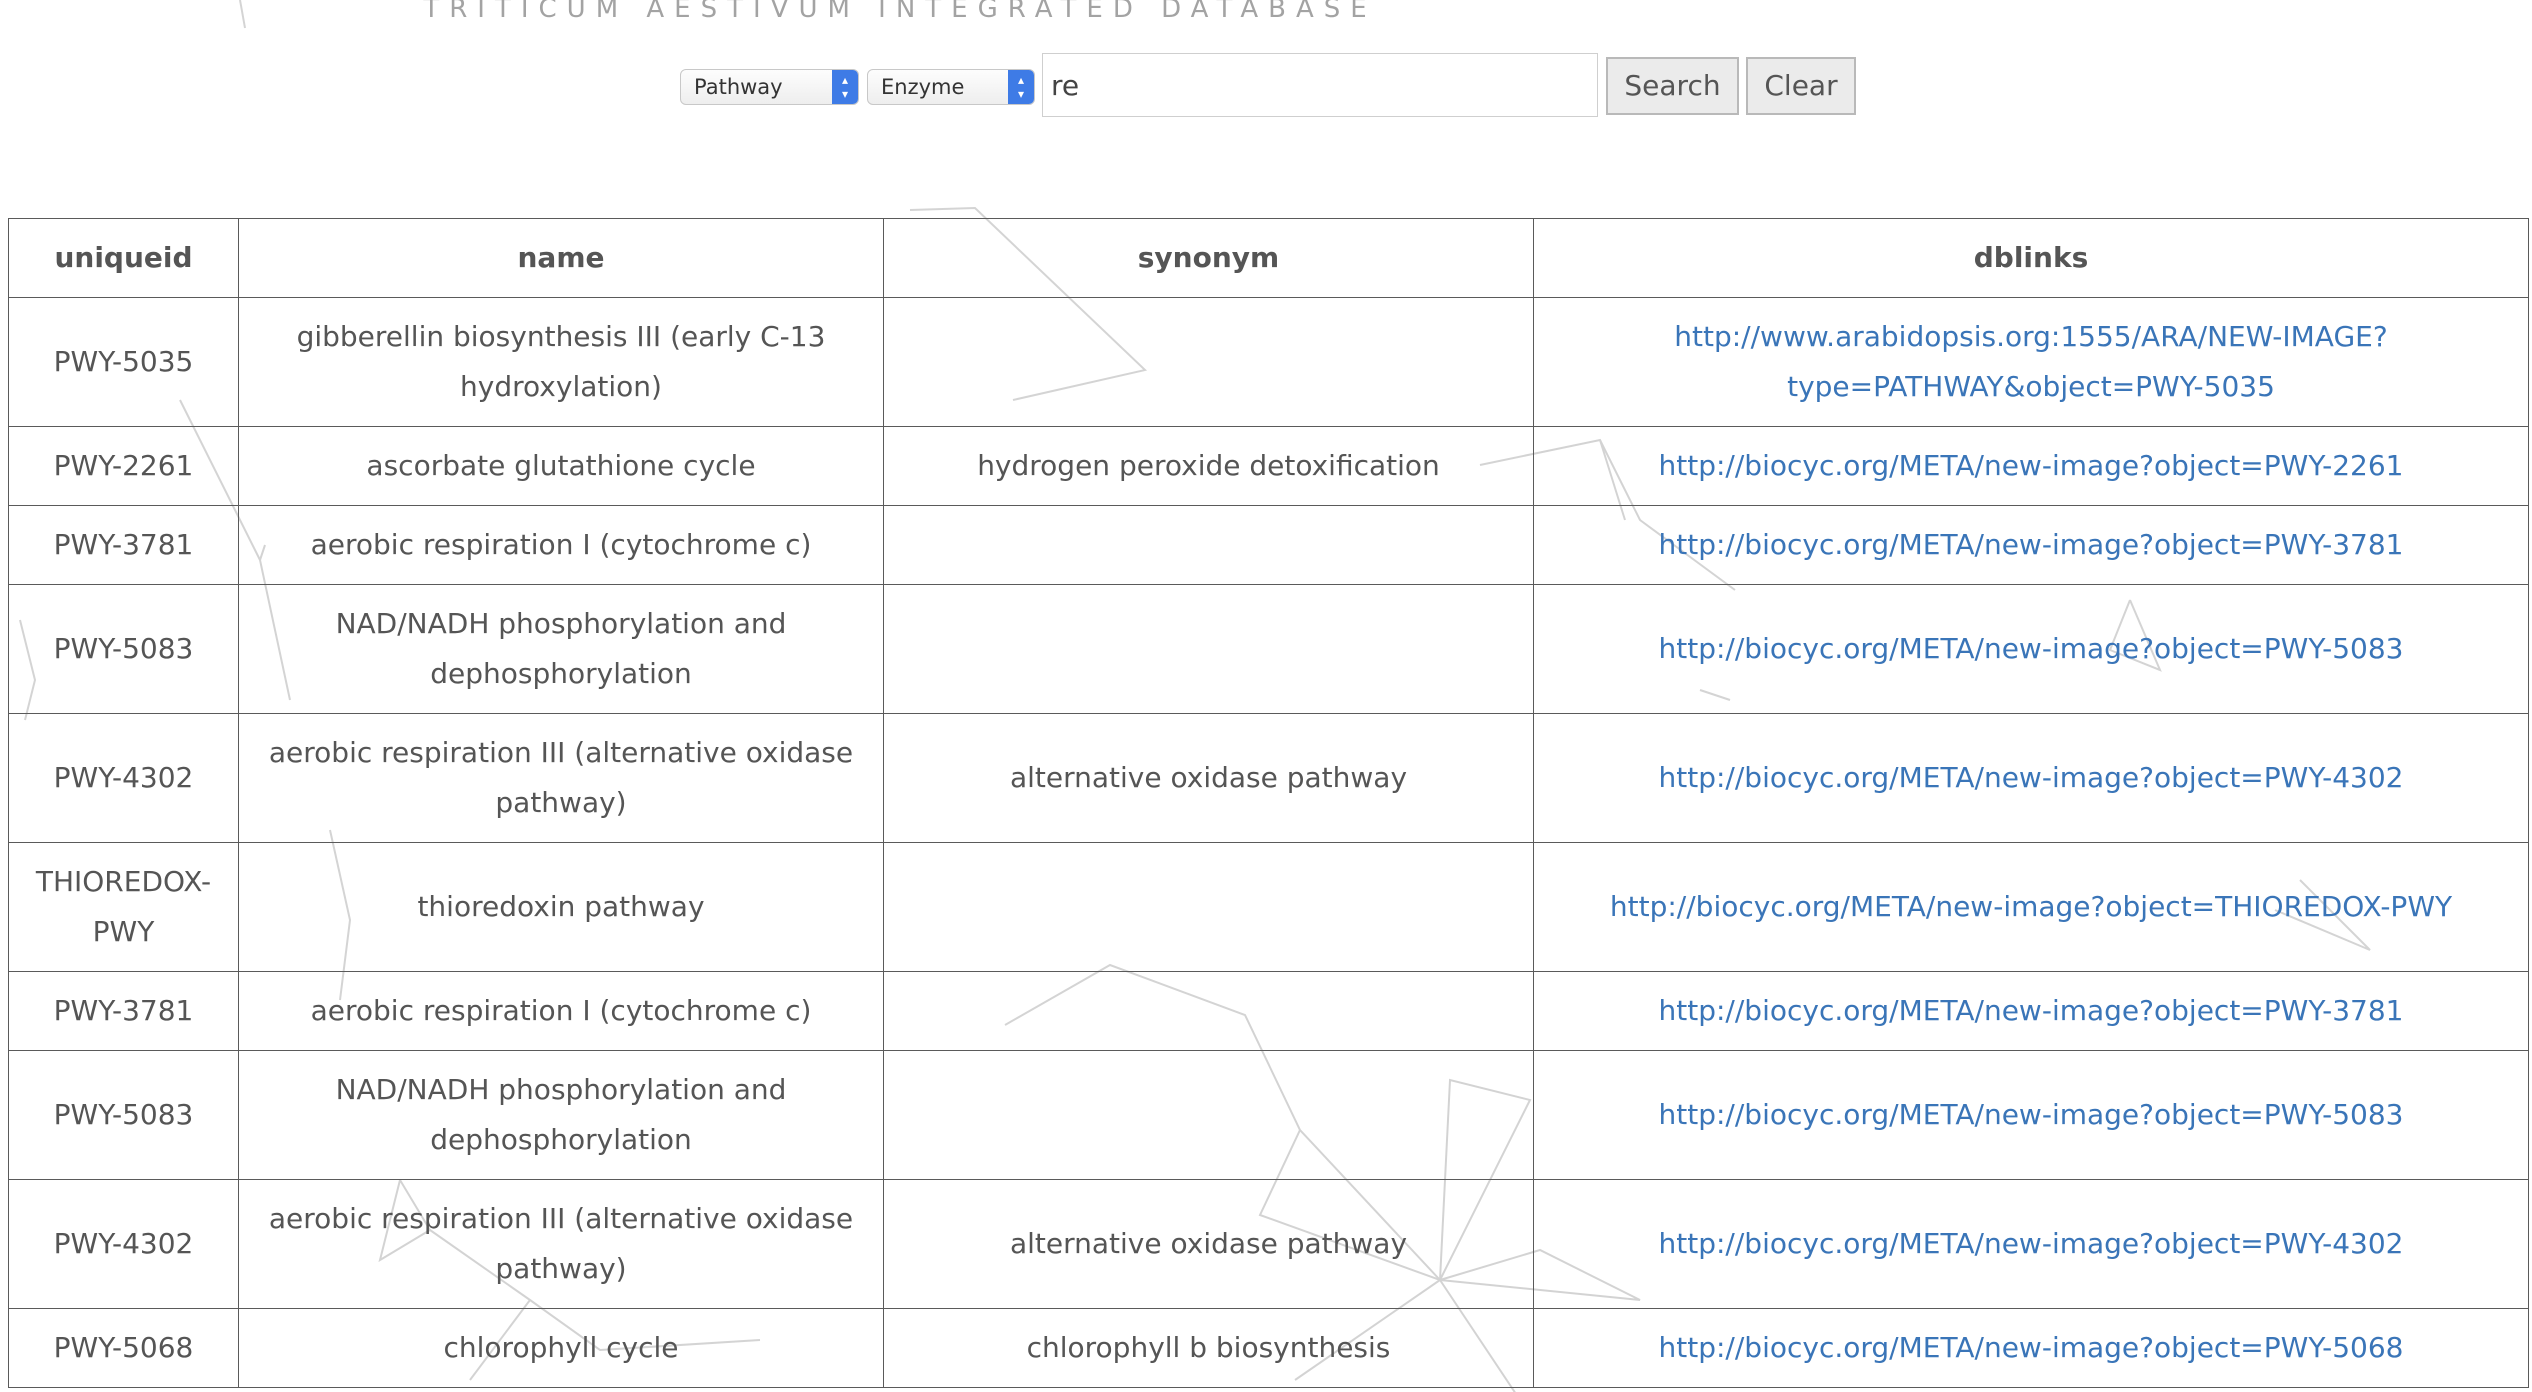  What do you see at coordinates (561, 466) in the screenshot?
I see `cell-name: ascorbate glutathione cycle` at bounding box center [561, 466].